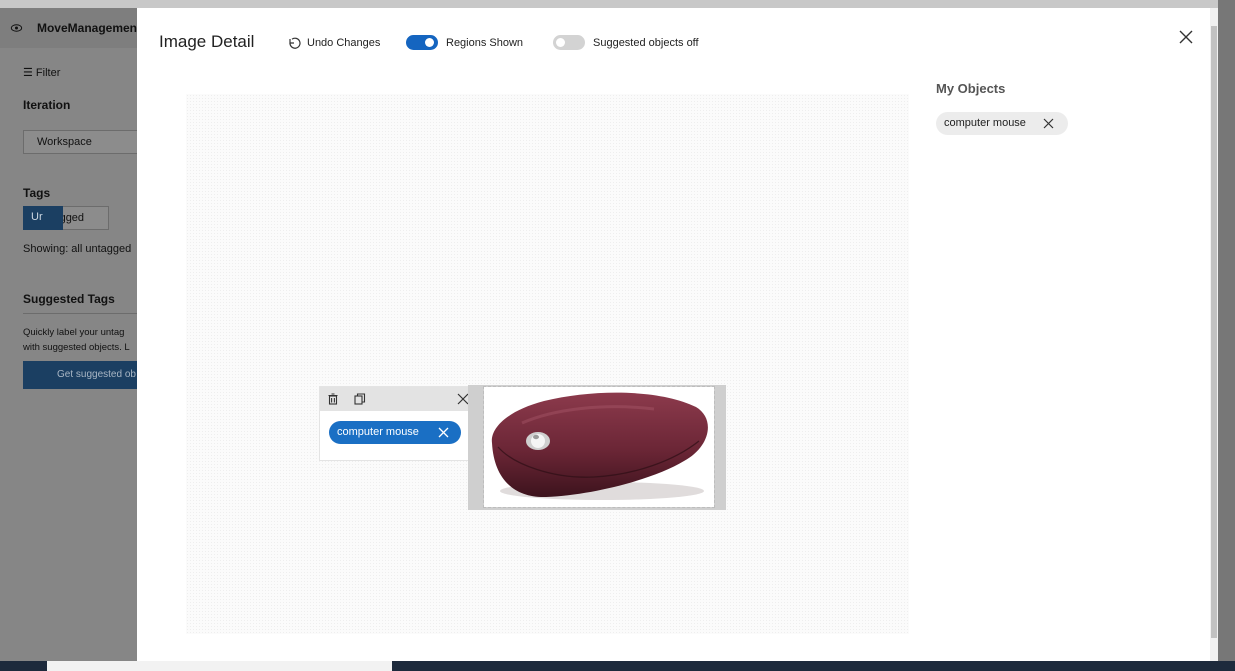 This screenshot has width=1235, height=671. What do you see at coordinates (37, 193) in the screenshot?
I see `tags-label: Tags` at bounding box center [37, 193].